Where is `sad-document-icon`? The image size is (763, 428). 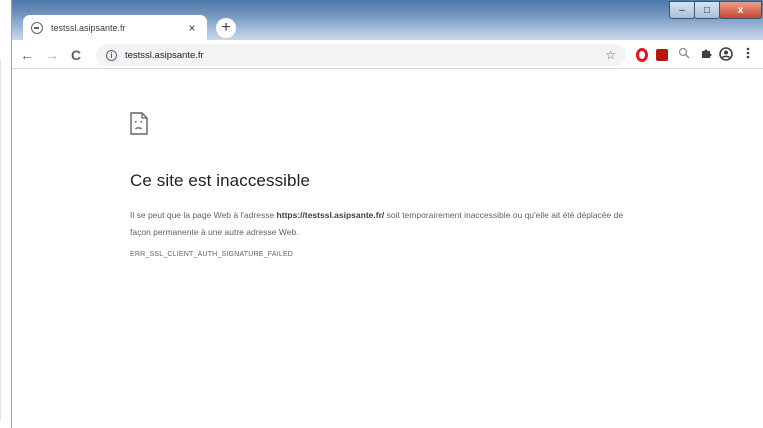 sad-document-icon is located at coordinates (139, 123).